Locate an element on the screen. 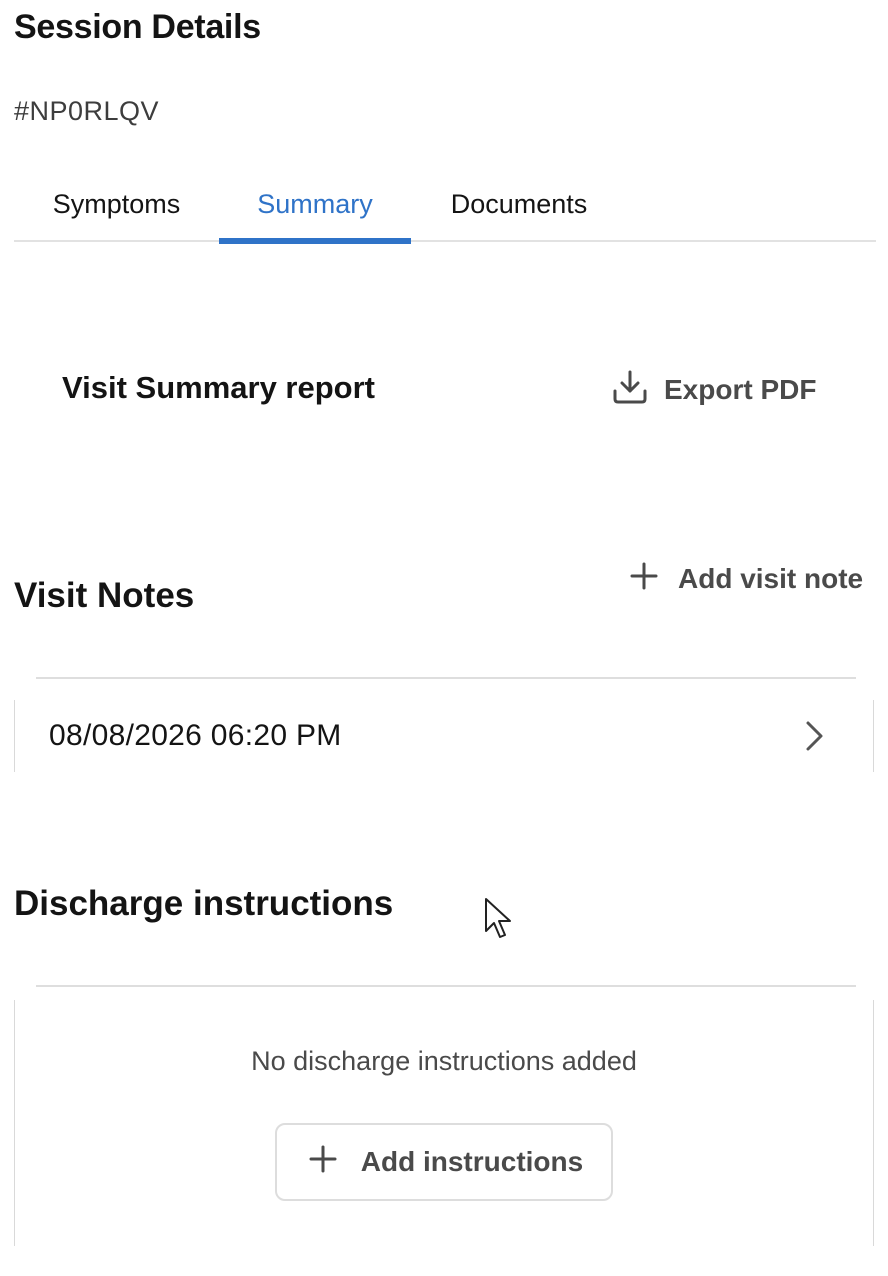 The image size is (888, 1276). add-visit-note-label: Add visit note is located at coordinates (771, 578).